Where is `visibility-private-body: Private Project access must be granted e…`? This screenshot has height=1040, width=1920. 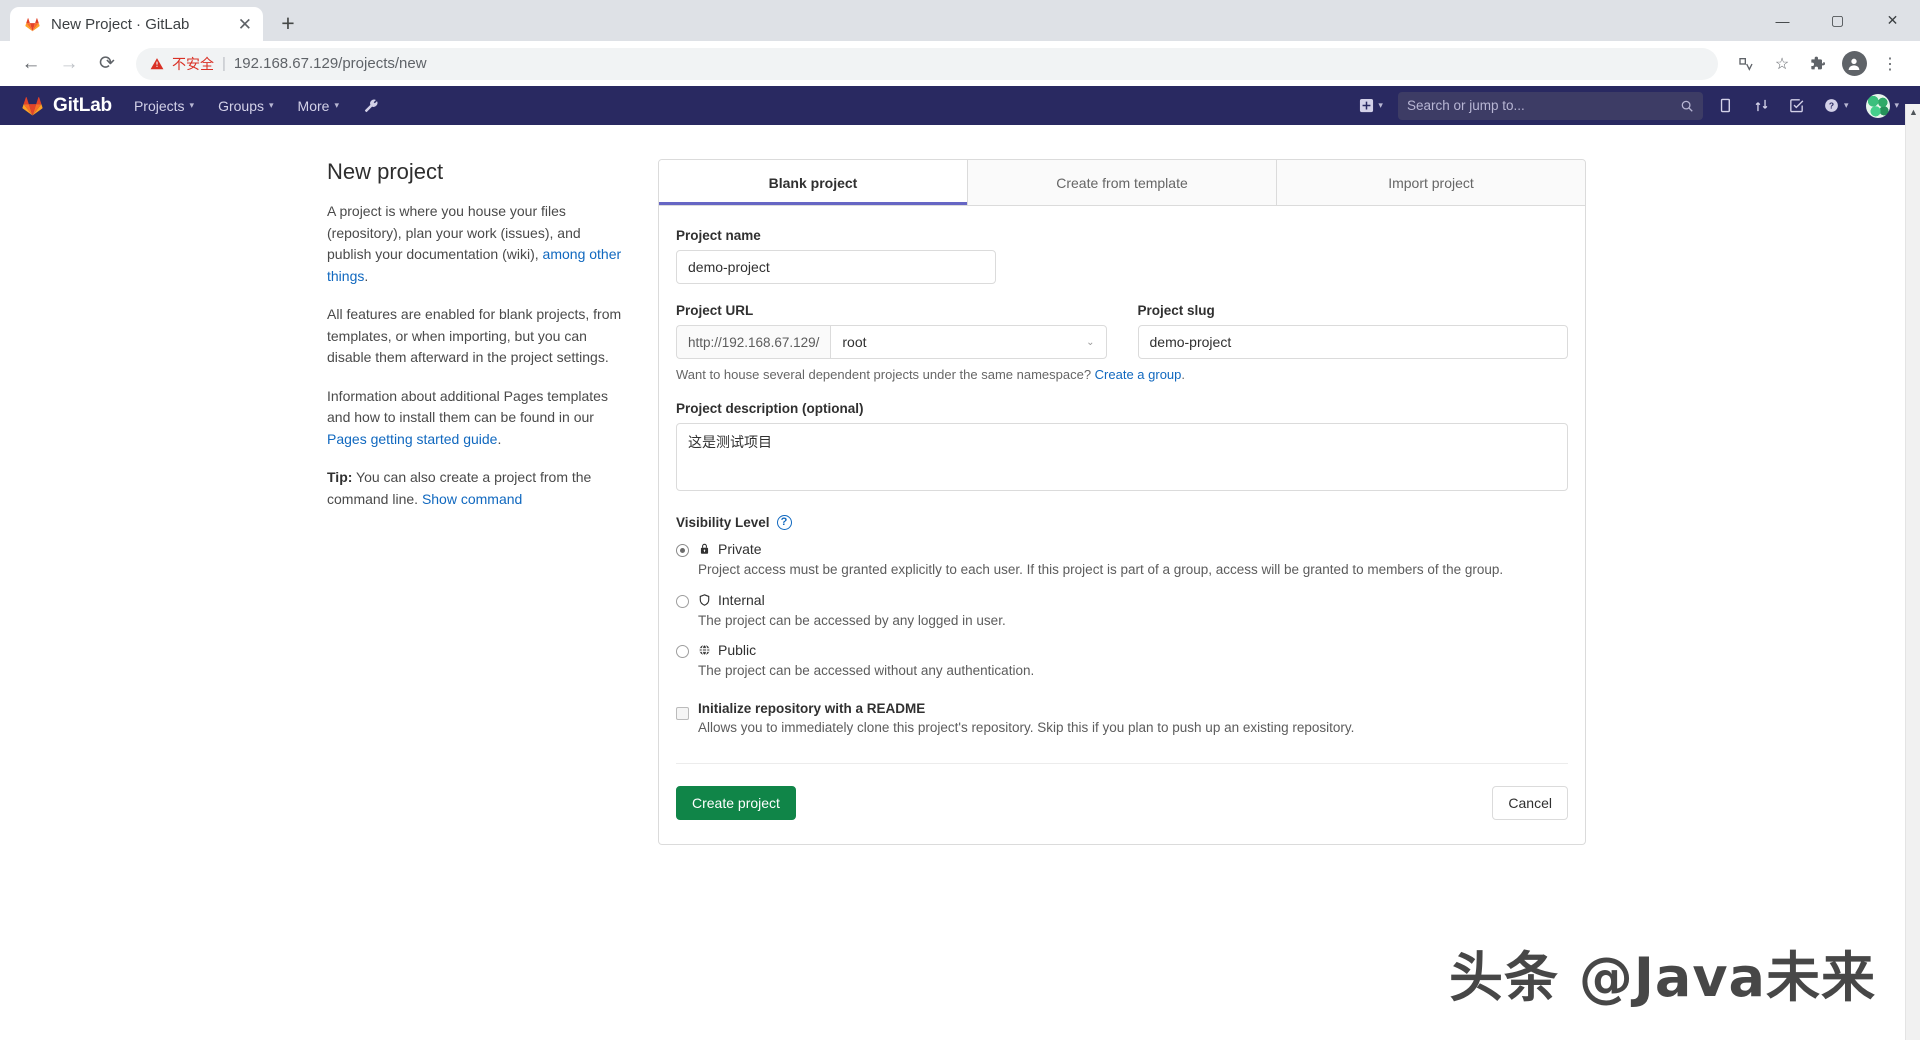
visibility-private-body: Private Project access must be granted e… is located at coordinates (1133, 560).